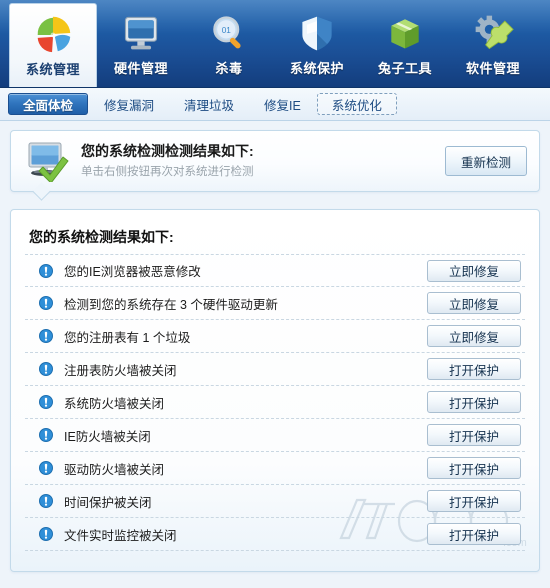 The image size is (550, 588). I want to click on scan-summary-card: 您的系统检测检测结果如下: 单击右侧按钮再次对系统进行检测 重新检测, so click(275, 161).